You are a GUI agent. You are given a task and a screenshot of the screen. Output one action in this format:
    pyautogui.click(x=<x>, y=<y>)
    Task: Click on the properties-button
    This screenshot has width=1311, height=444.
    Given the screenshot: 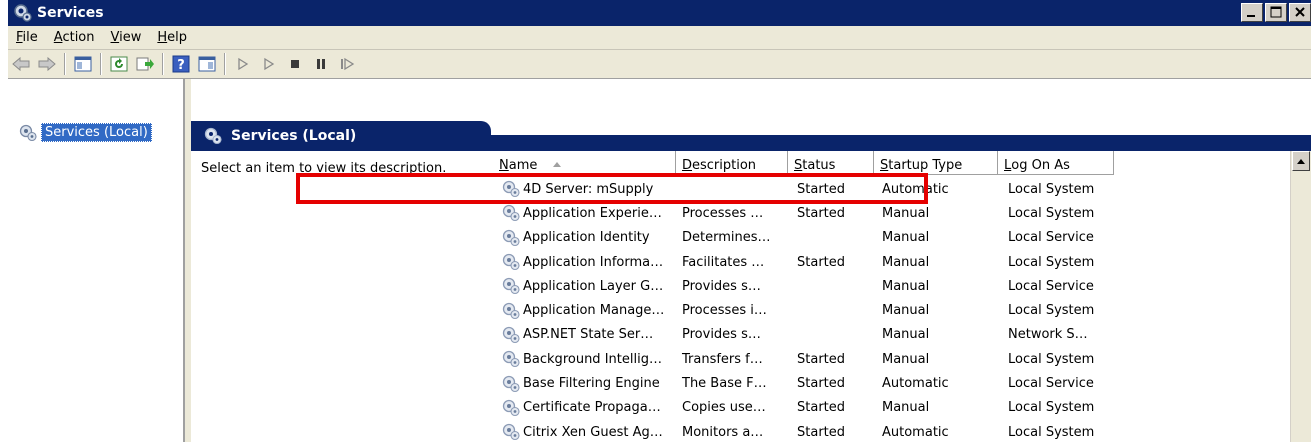 What is the action you would take?
    pyautogui.click(x=207, y=64)
    